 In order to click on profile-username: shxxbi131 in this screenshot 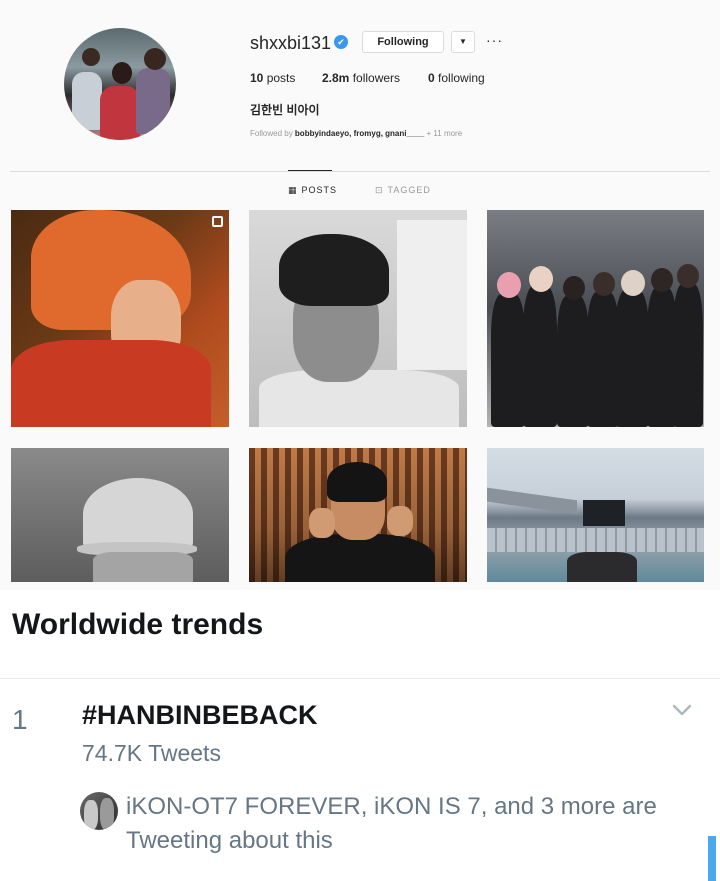, I will do `click(291, 43)`.